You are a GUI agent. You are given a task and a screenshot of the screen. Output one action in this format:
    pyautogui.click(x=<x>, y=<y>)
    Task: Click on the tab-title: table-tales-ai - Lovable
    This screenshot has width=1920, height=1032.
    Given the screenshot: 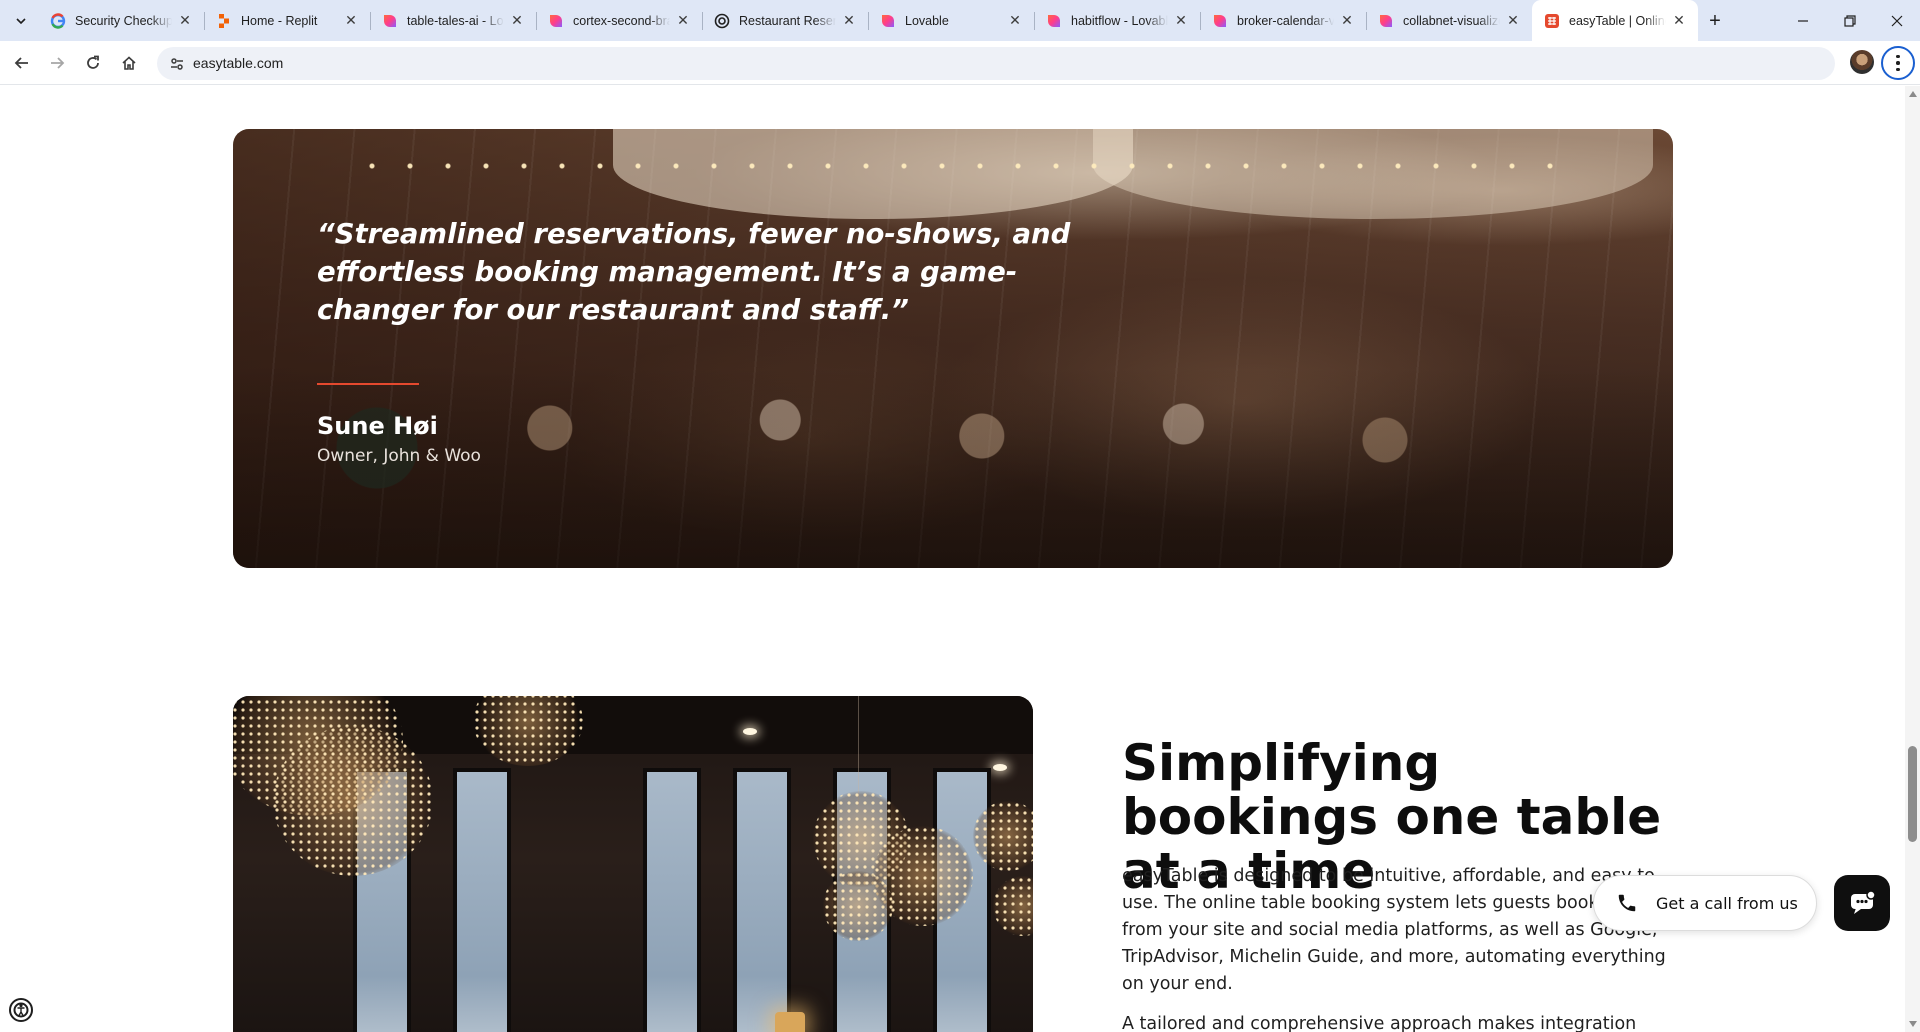 What is the action you would take?
    pyautogui.click(x=455, y=20)
    